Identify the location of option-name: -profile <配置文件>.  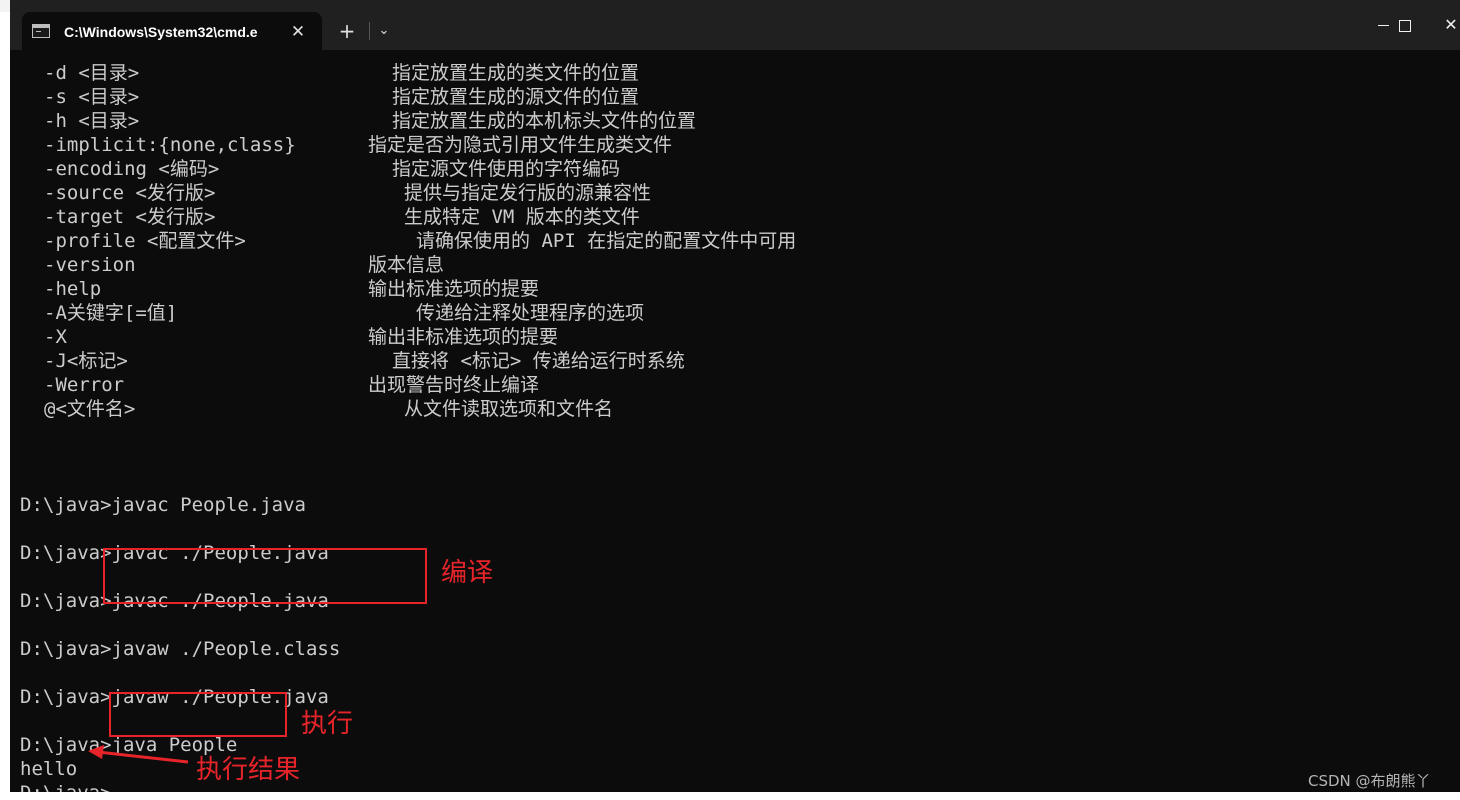
(145, 241).